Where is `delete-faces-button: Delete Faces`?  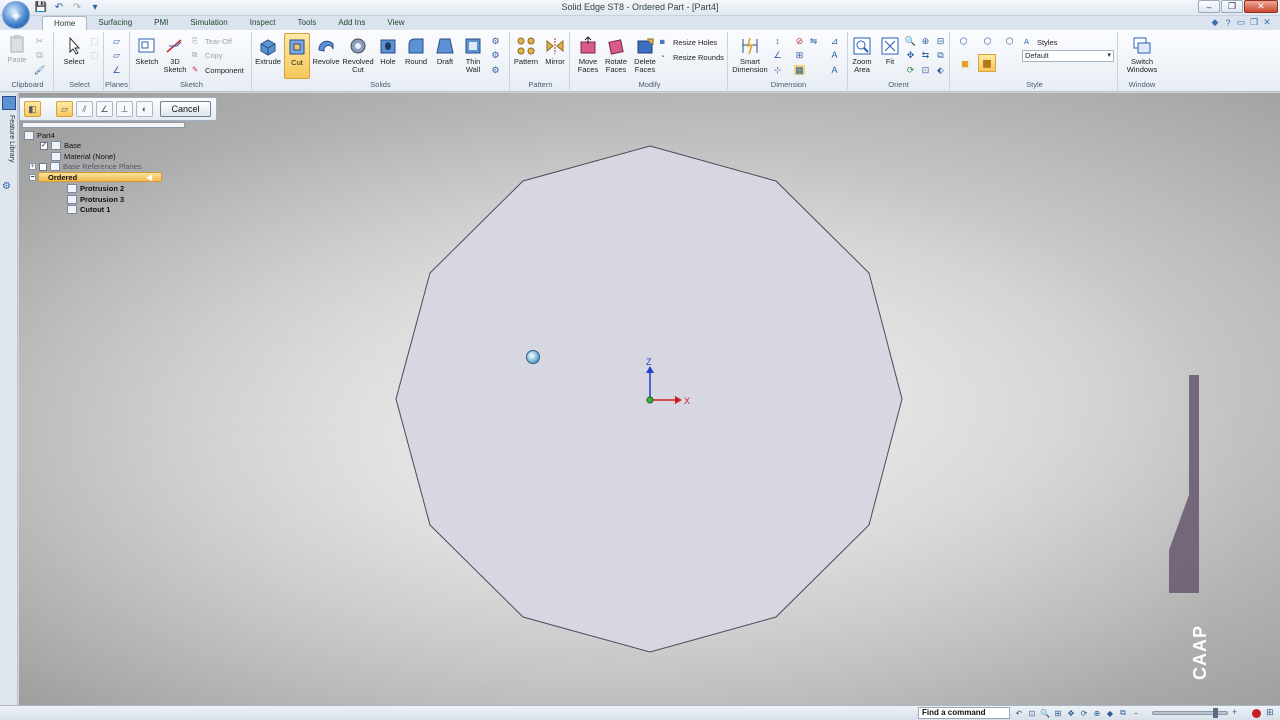 delete-faces-button: Delete Faces is located at coordinates (645, 55).